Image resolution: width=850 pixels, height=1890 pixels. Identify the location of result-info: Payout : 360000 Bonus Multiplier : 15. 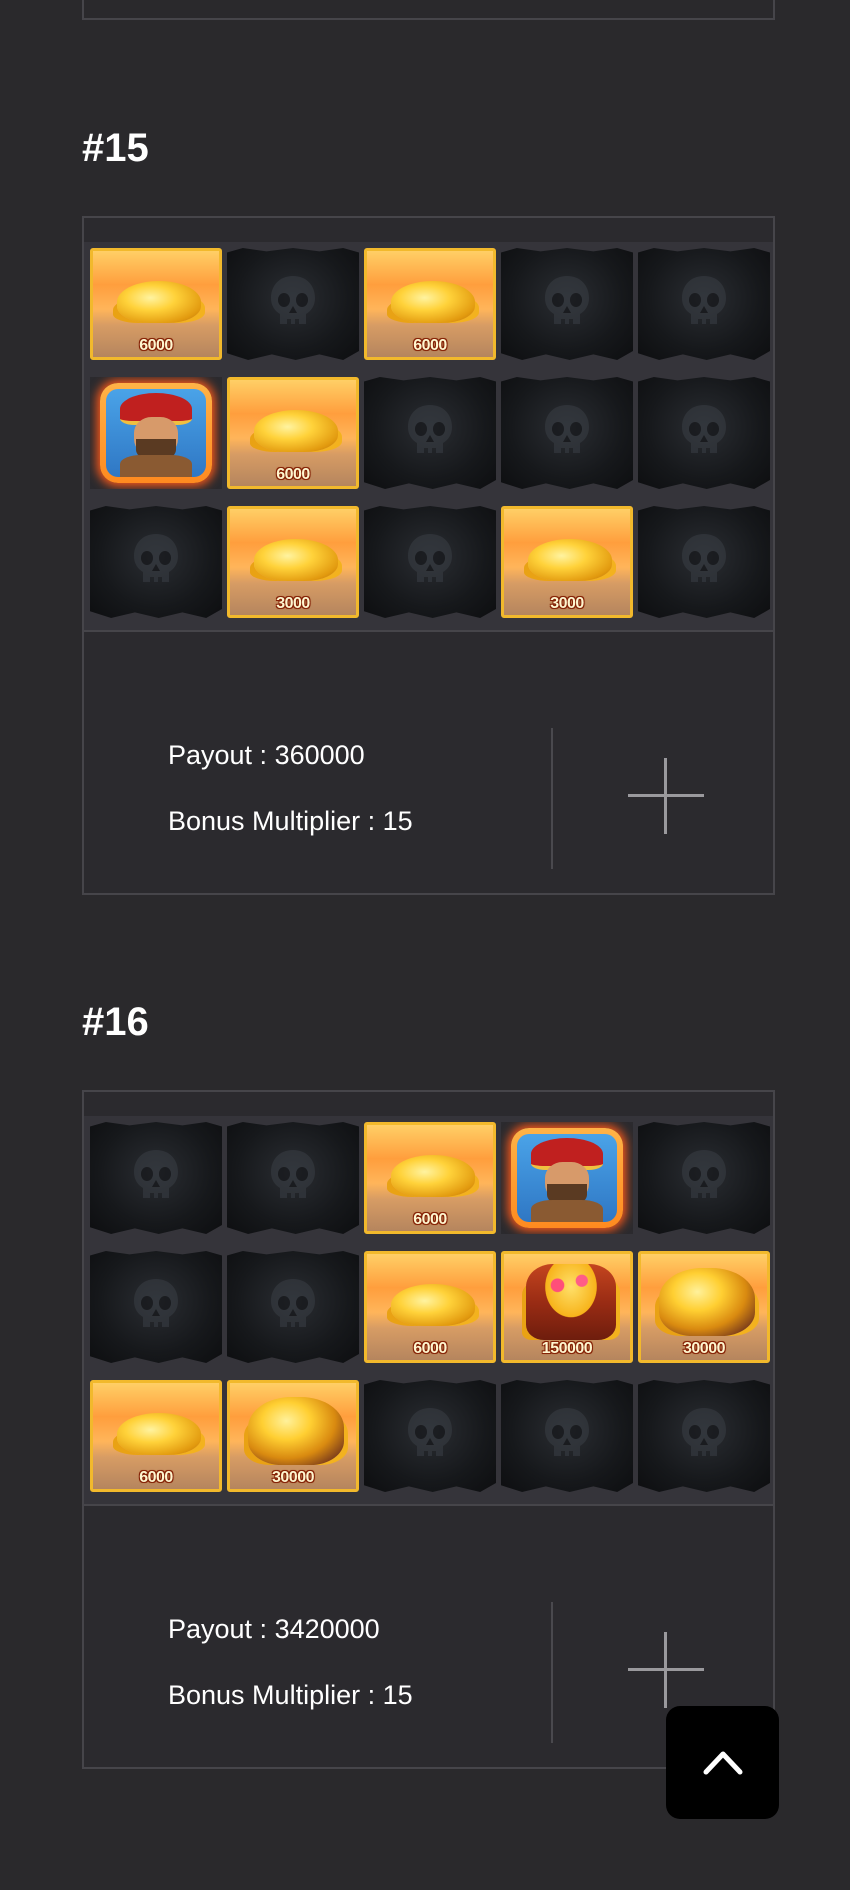
(290, 808).